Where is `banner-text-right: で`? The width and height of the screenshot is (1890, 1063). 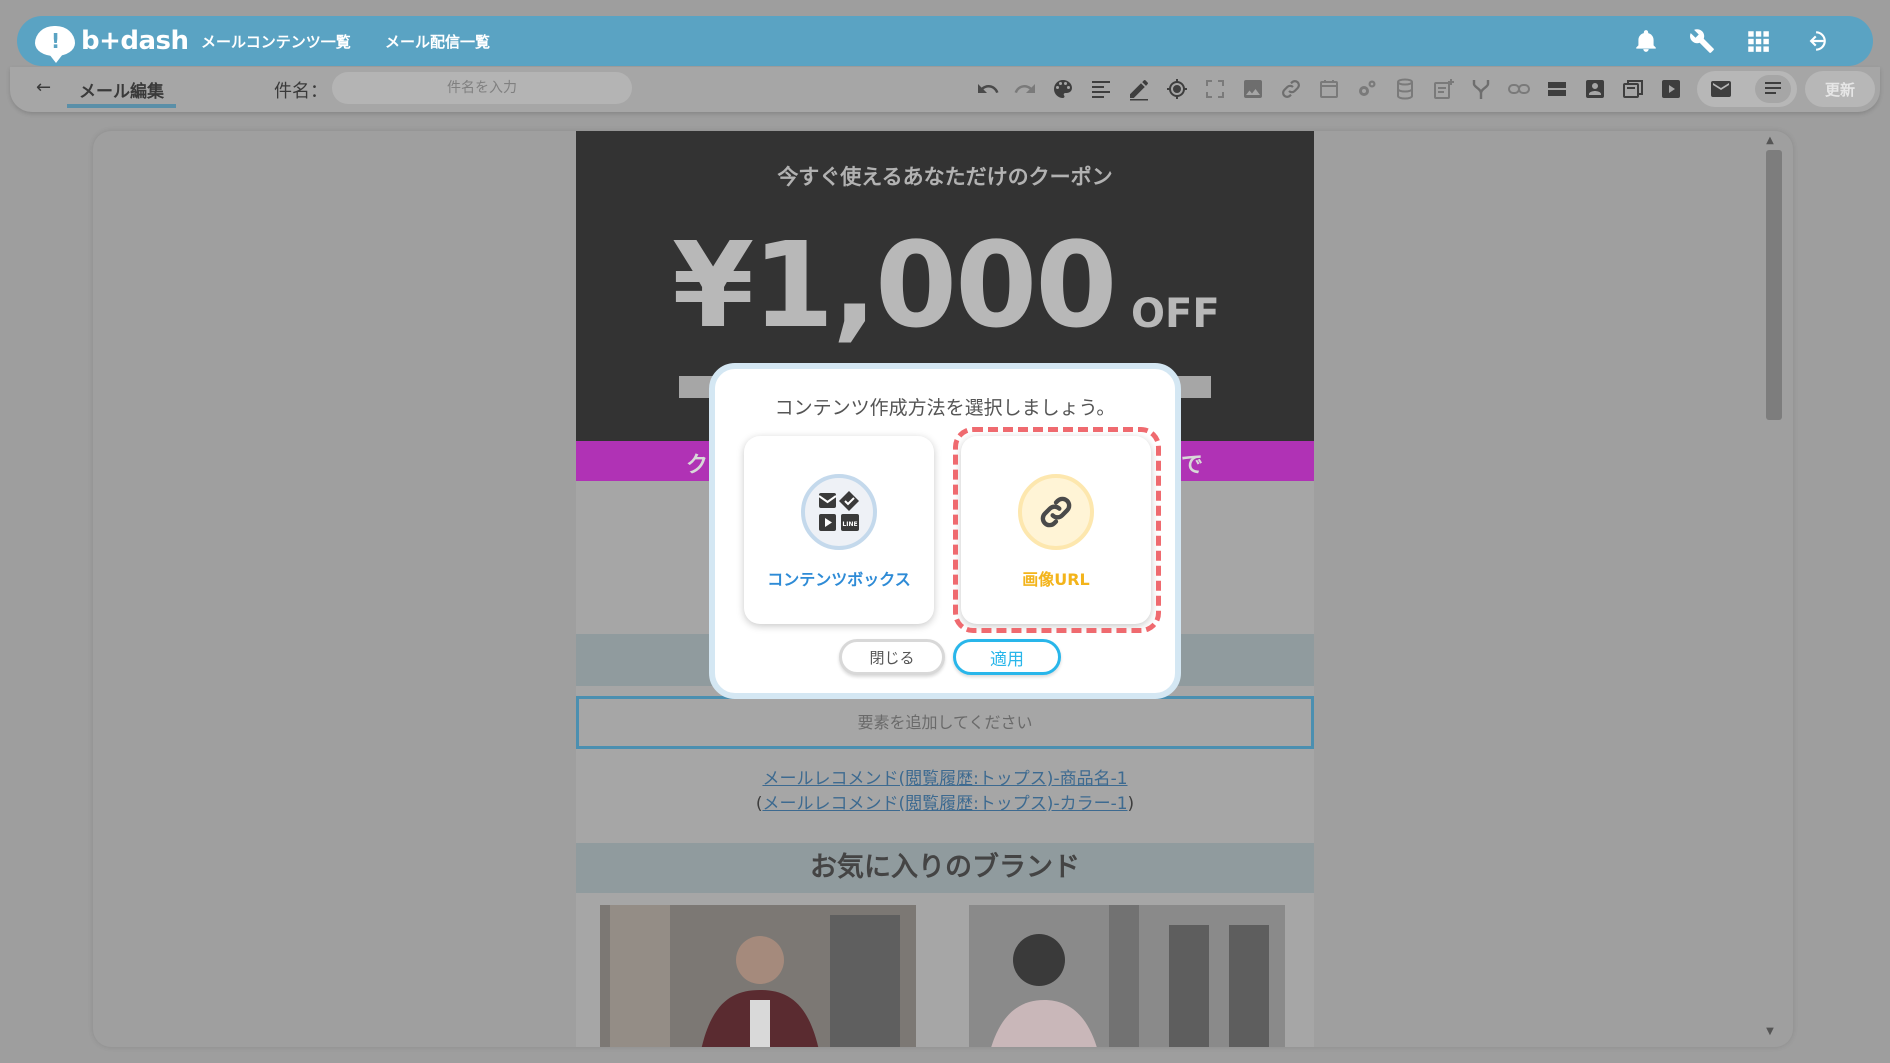
banner-text-right: で is located at coordinates (1192, 465).